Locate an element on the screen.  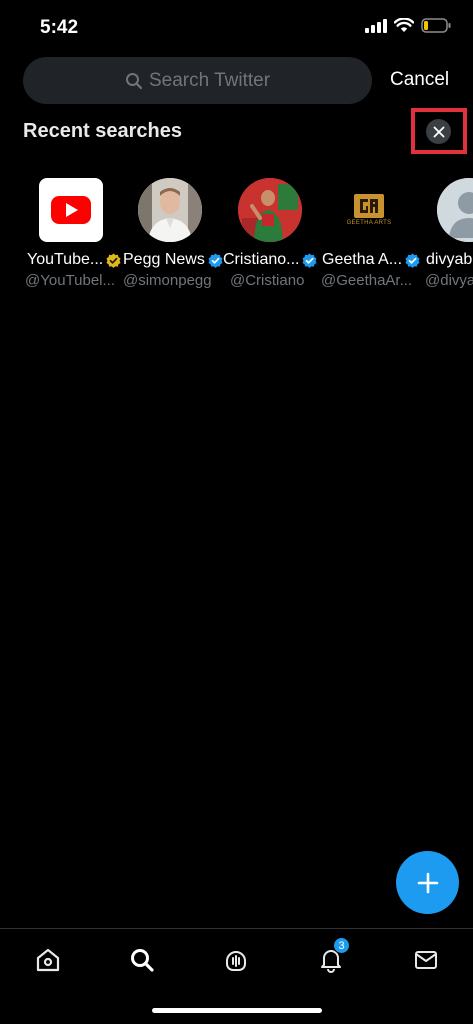
home-indicator is located at coordinates (237, 1010).